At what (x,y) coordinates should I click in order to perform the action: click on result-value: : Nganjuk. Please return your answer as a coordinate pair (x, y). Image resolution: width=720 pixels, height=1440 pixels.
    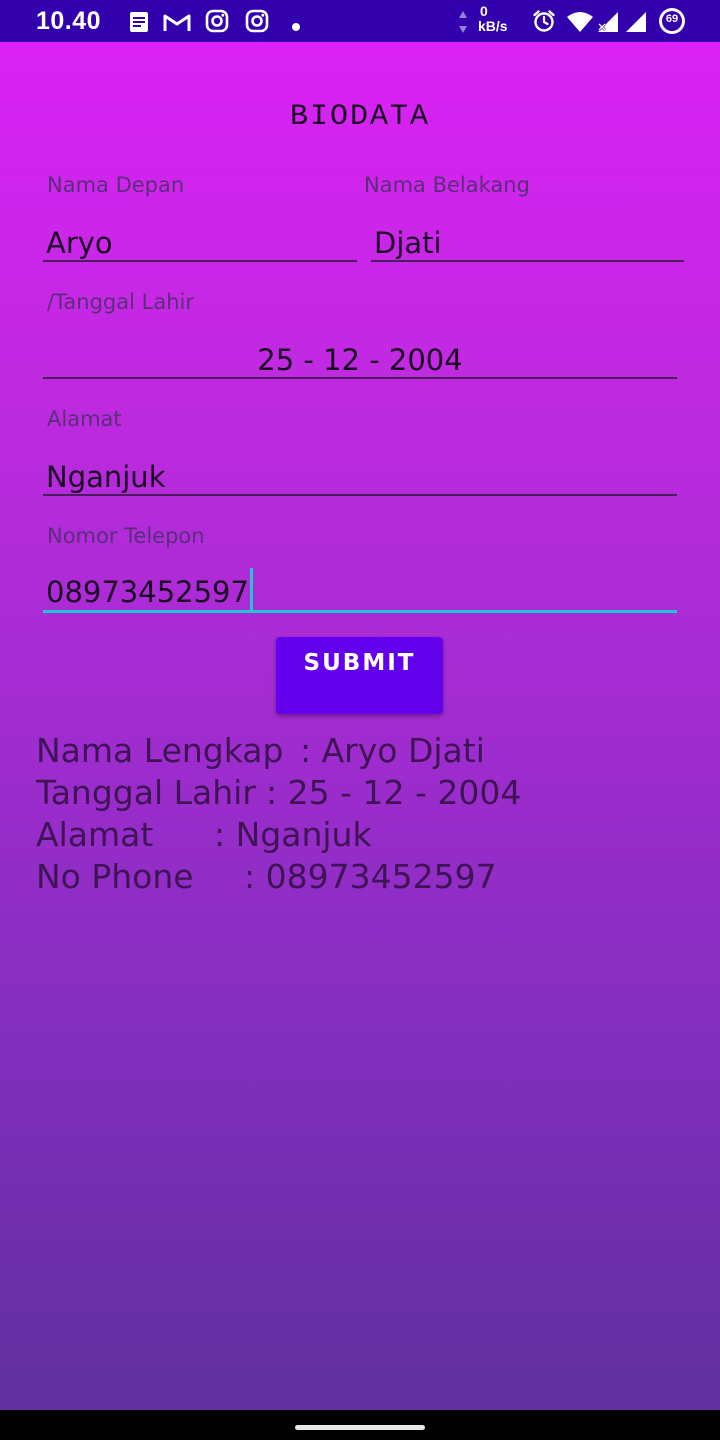
    Looking at the image, I should click on (293, 834).